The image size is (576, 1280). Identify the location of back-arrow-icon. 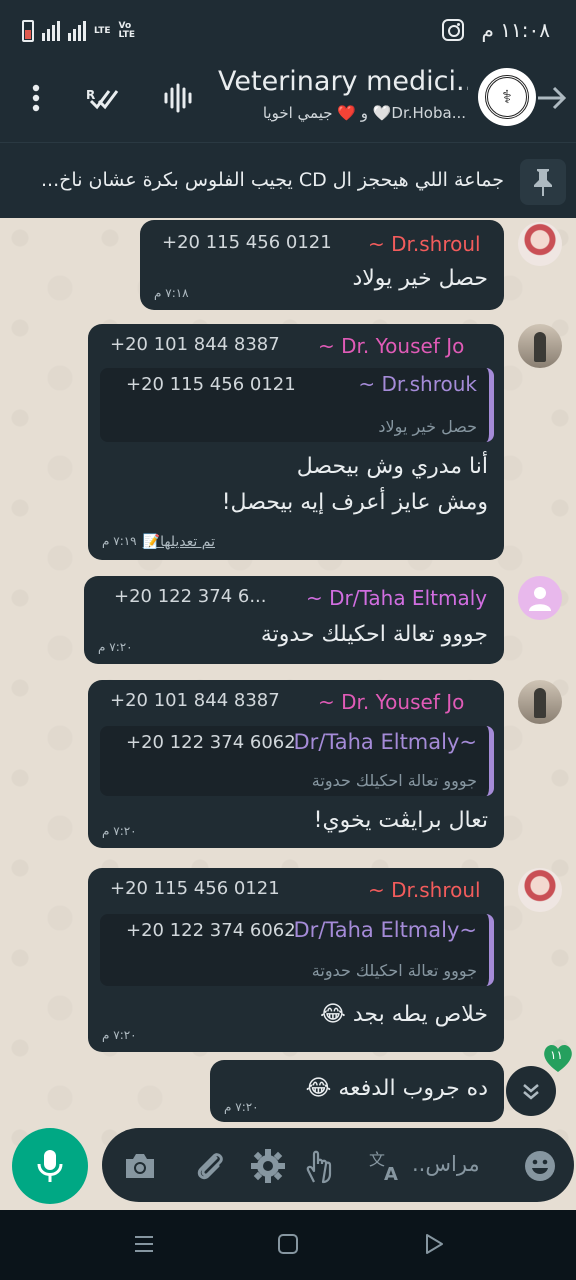
(552, 98).